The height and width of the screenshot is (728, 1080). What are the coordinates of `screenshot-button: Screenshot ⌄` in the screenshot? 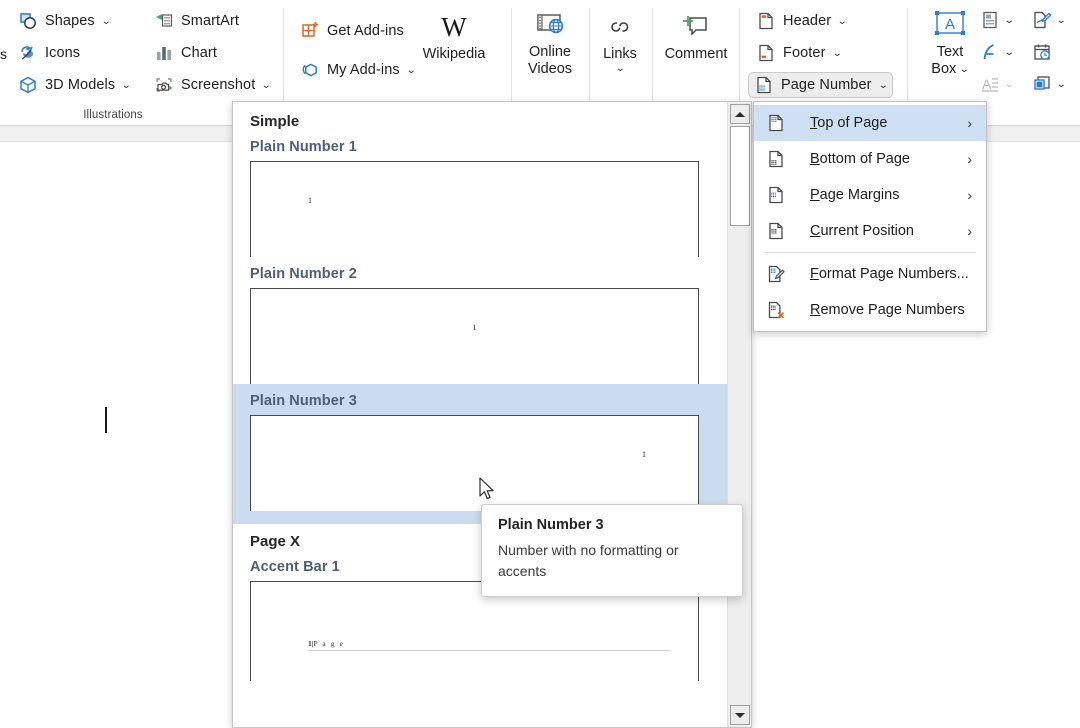 It's located at (212, 85).